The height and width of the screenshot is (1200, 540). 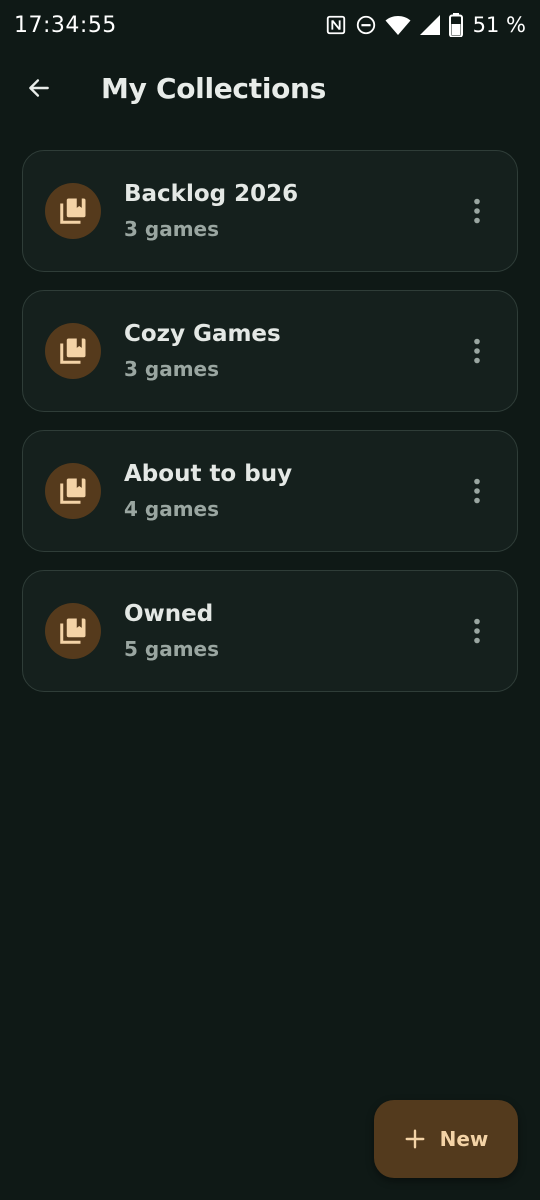 I want to click on collection-title: Cozy Games, so click(x=202, y=334).